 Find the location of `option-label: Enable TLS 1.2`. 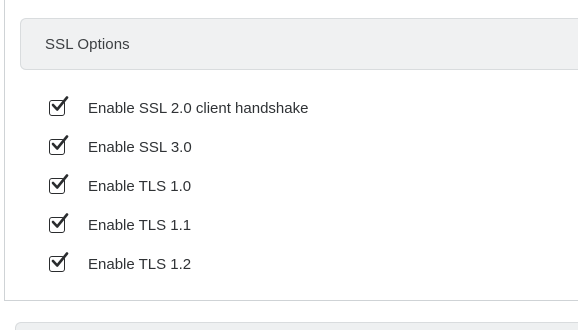

option-label: Enable TLS 1.2 is located at coordinates (140, 264).